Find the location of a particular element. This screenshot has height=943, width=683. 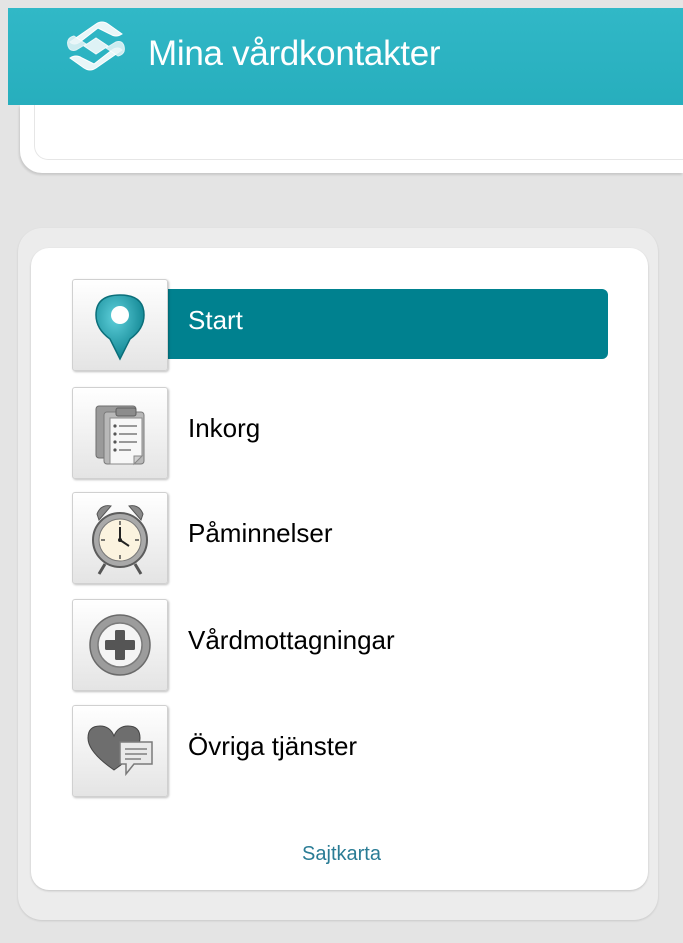

nav-tile-paminnelser is located at coordinates (120, 538).